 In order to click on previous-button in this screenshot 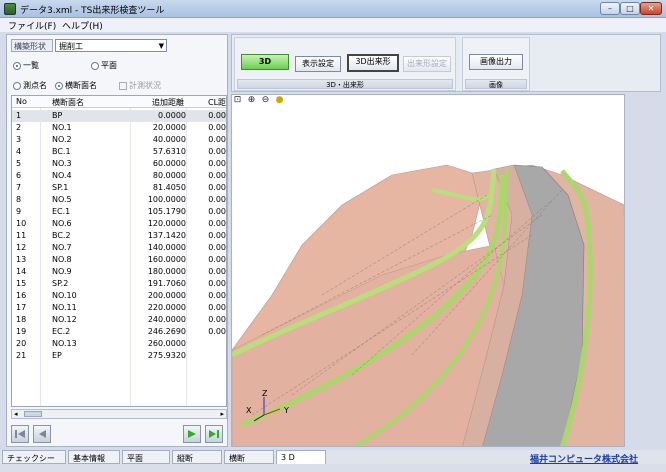, I will do `click(42, 434)`.